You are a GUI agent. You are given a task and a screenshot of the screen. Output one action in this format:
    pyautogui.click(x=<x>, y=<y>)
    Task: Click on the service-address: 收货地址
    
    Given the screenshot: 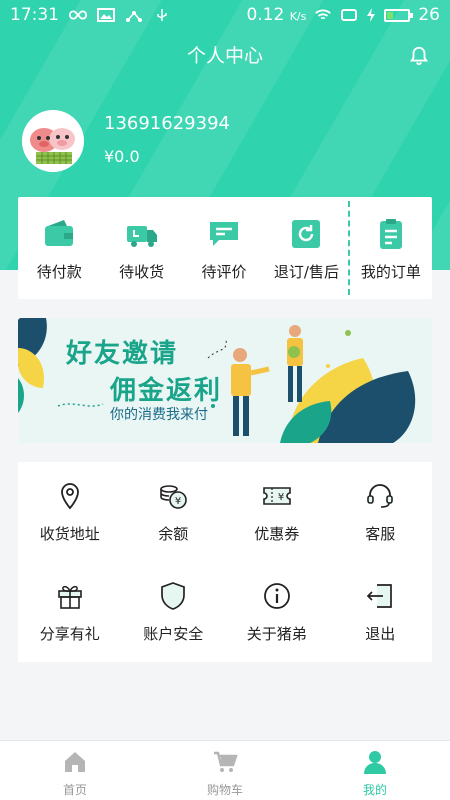 What is the action you would take?
    pyautogui.click(x=70, y=512)
    